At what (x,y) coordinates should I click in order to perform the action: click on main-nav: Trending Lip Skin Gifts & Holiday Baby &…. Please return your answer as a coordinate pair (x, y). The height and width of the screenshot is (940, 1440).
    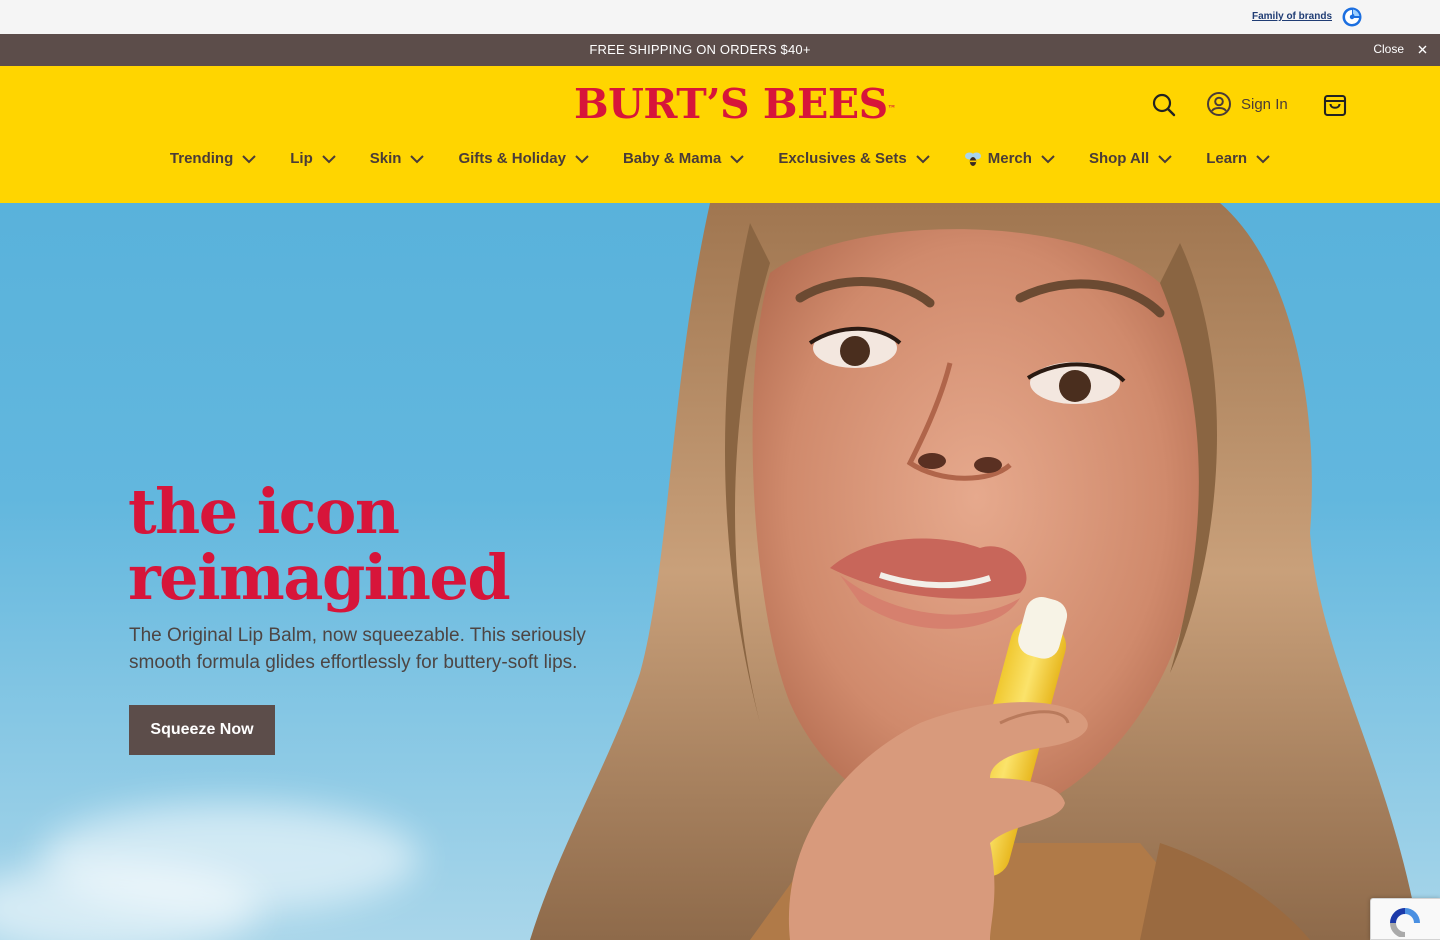
    Looking at the image, I should click on (720, 158).